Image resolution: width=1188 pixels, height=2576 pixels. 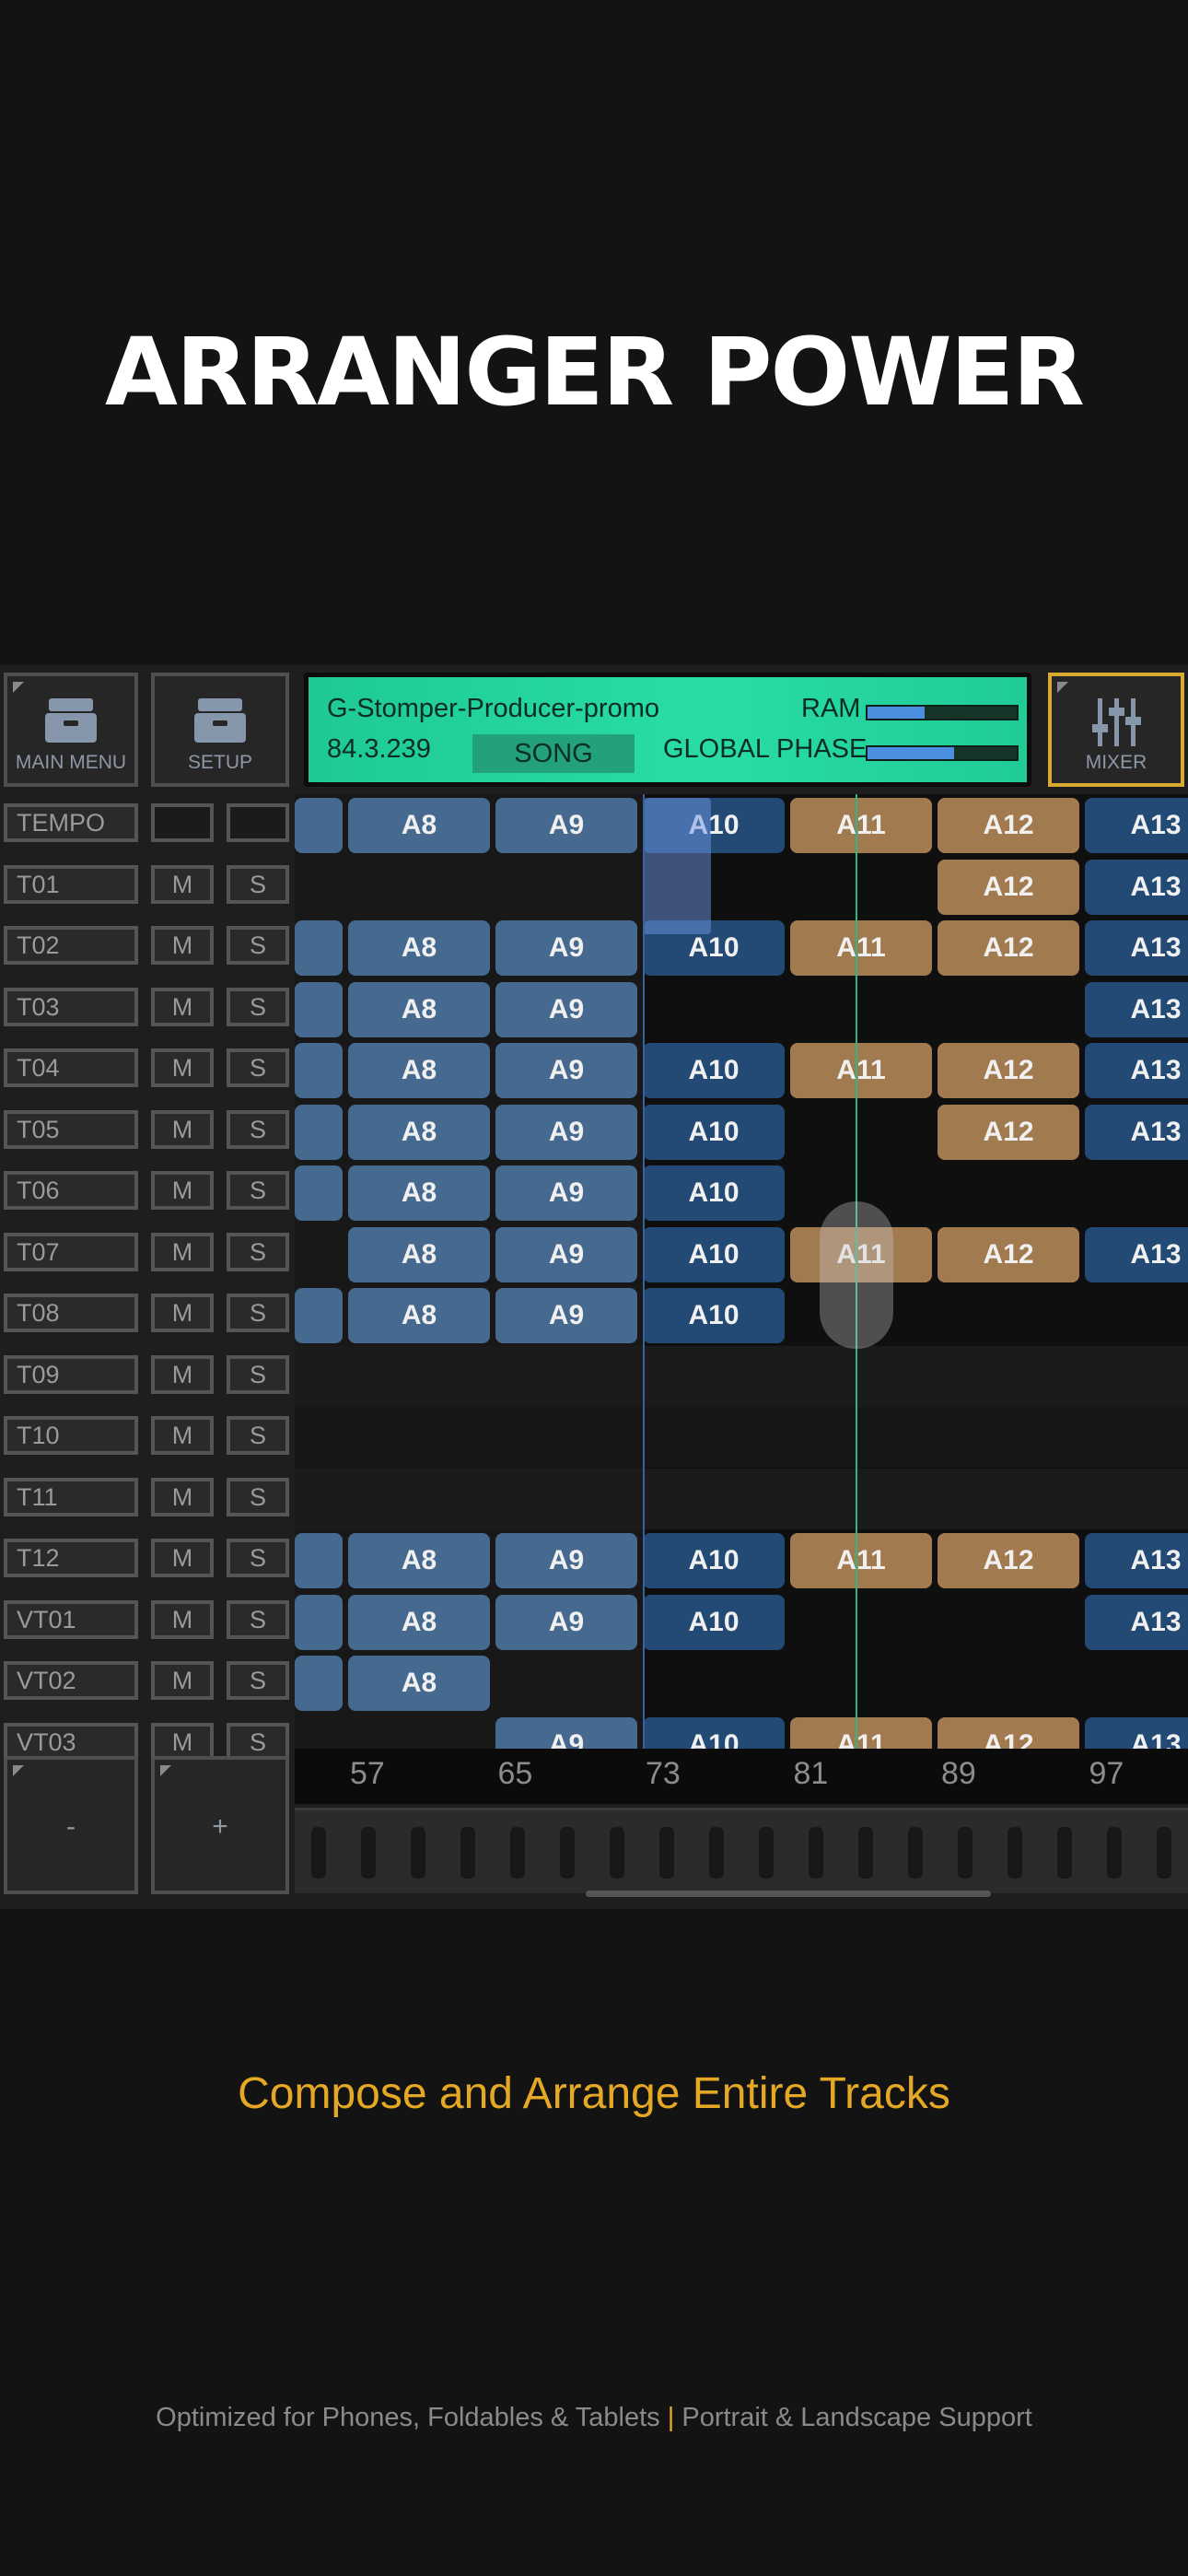 I want to click on bar-ruler: 57 65 73 81 89 97, so click(x=741, y=1776).